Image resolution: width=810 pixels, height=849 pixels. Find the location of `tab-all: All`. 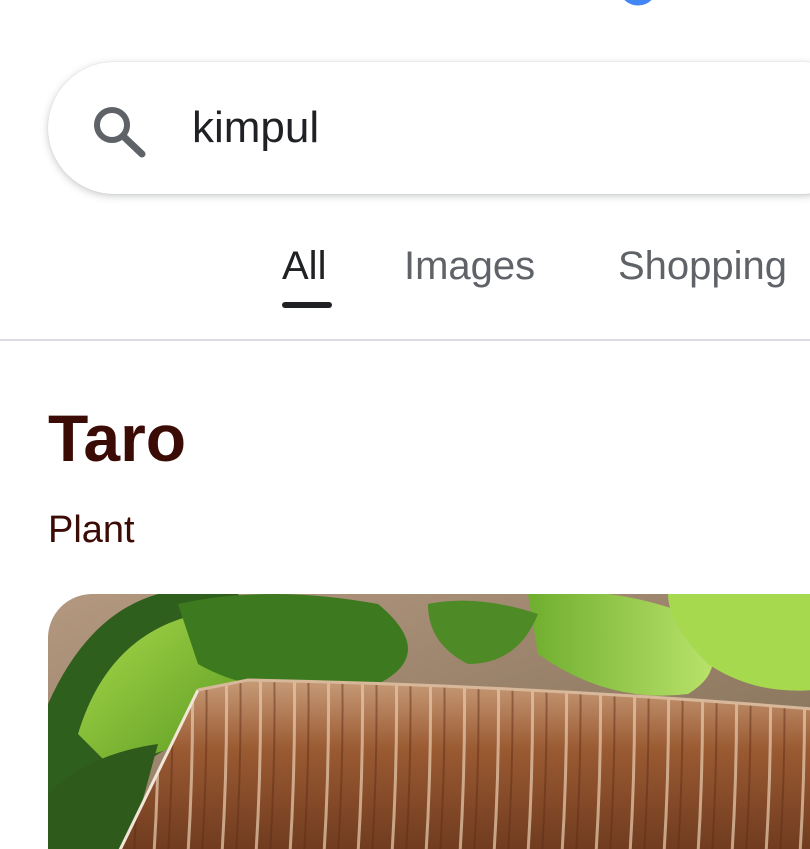

tab-all: All is located at coordinates (304, 266).